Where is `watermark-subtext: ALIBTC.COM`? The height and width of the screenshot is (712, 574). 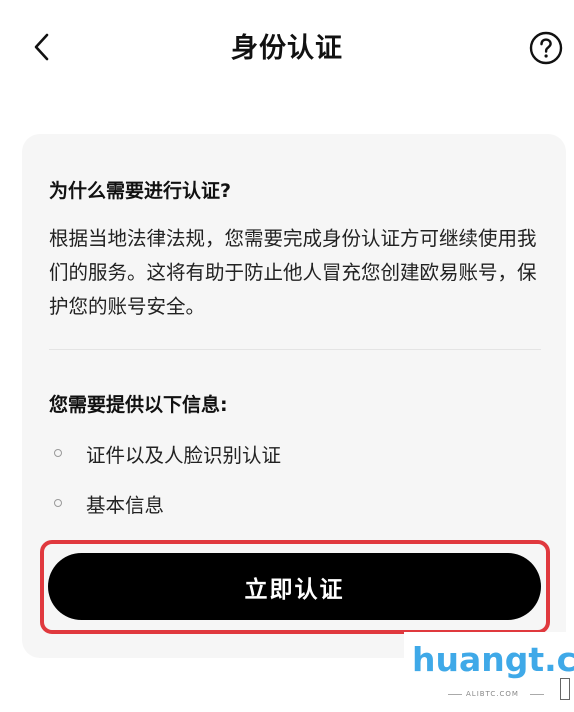
watermark-subtext: ALIBTC.COM is located at coordinates (492, 694).